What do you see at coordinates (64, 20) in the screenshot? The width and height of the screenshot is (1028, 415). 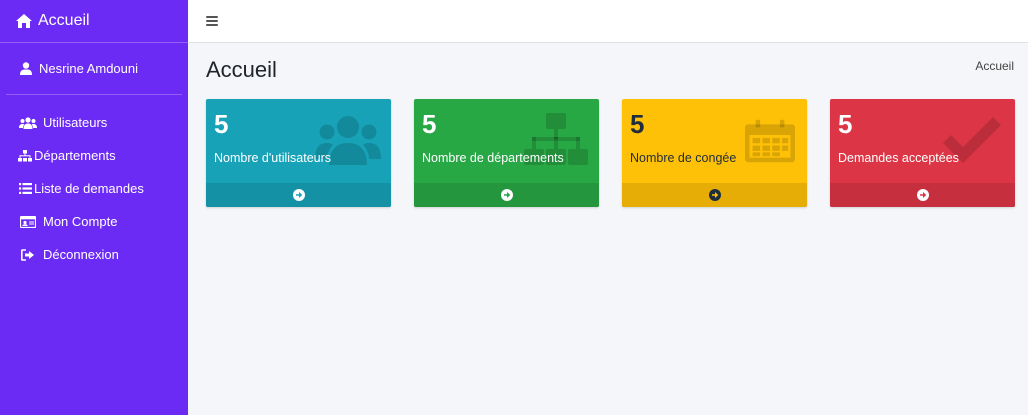 I see `brand-title: Accueil` at bounding box center [64, 20].